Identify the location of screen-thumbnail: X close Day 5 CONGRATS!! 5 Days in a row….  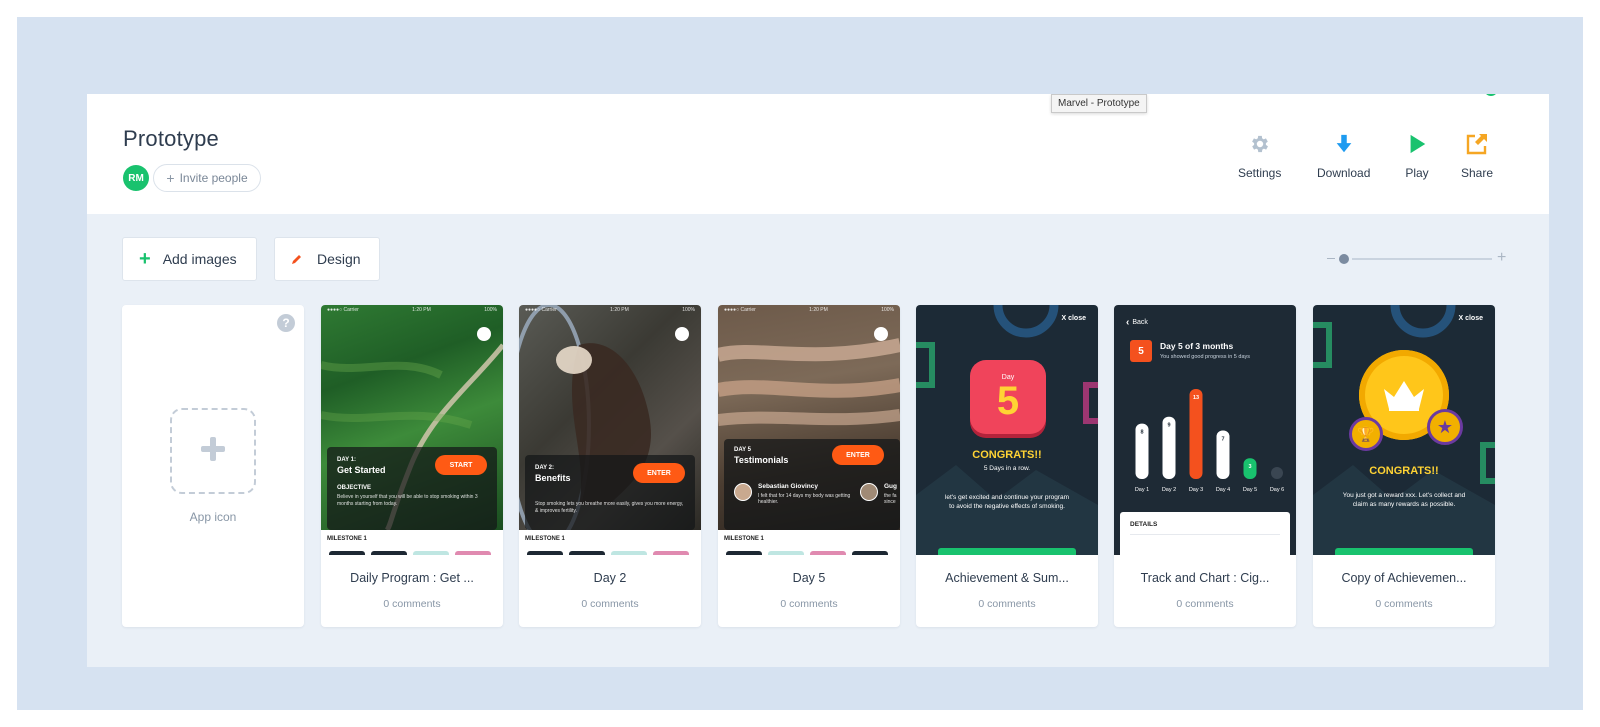
(1007, 430).